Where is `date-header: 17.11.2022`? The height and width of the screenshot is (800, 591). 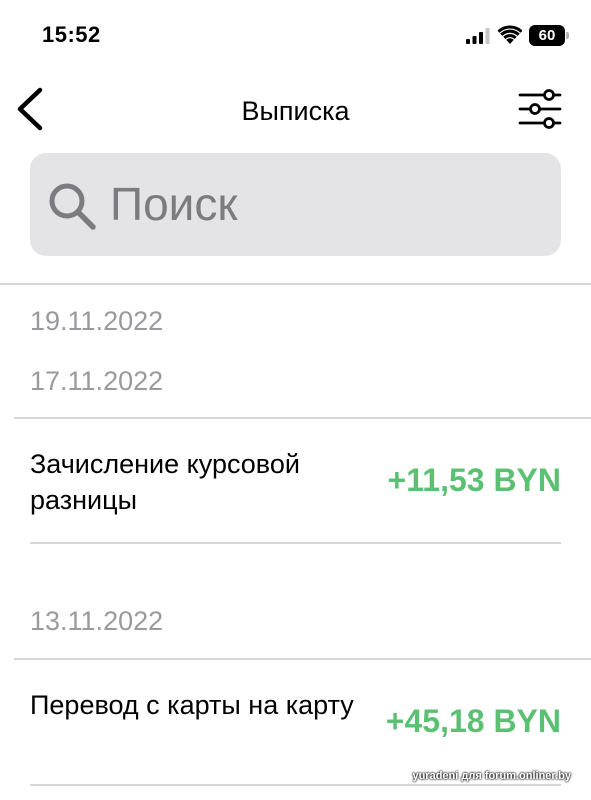 date-header: 17.11.2022 is located at coordinates (97, 381).